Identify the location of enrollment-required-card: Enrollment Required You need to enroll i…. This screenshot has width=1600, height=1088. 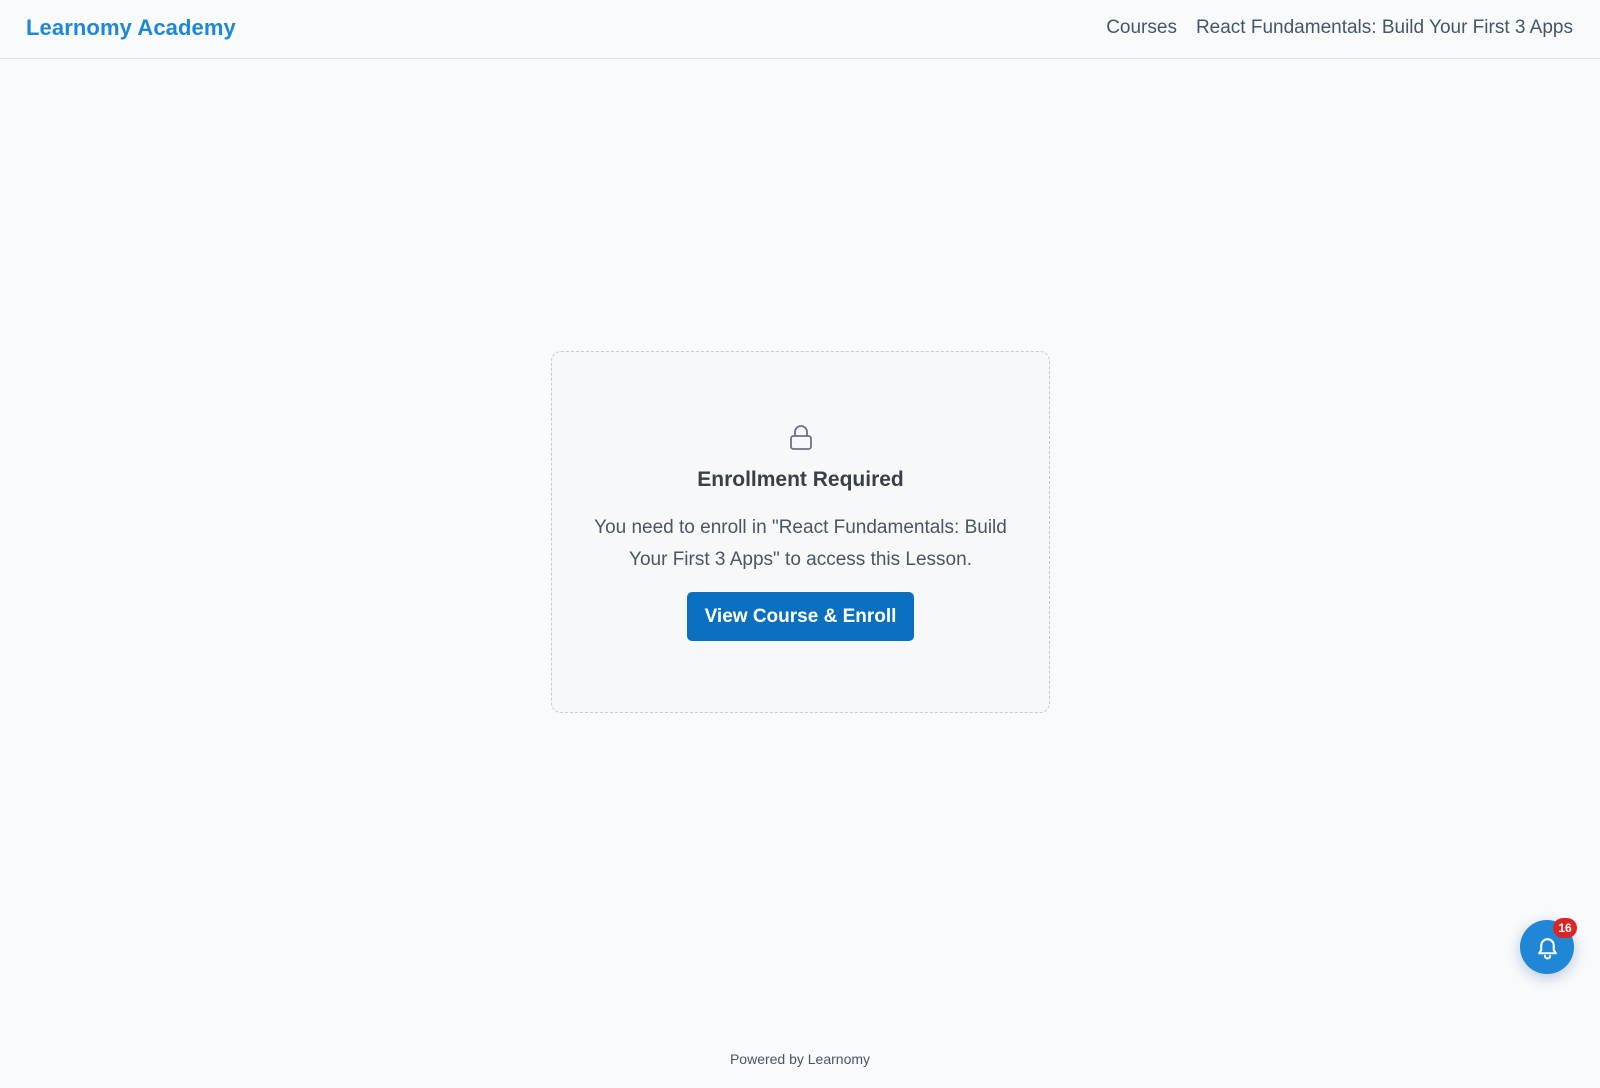
(800, 532).